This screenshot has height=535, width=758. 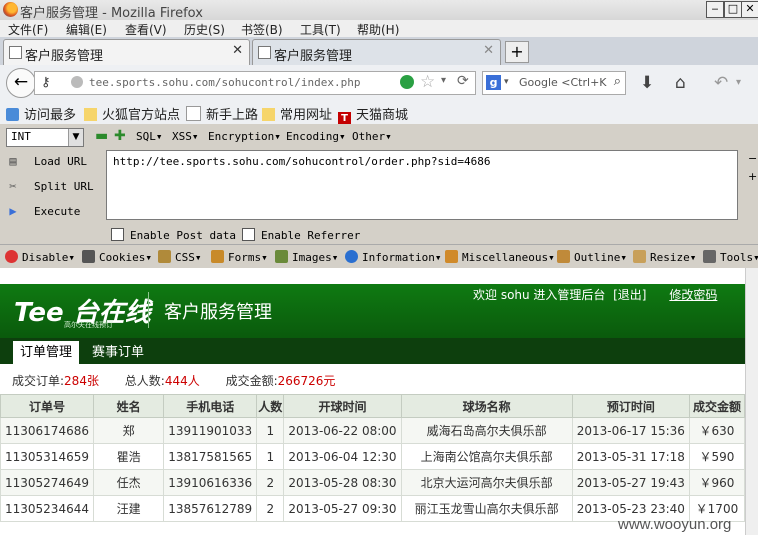 What do you see at coordinates (629, 295) in the screenshot?
I see `logout-link: [退出]` at bounding box center [629, 295].